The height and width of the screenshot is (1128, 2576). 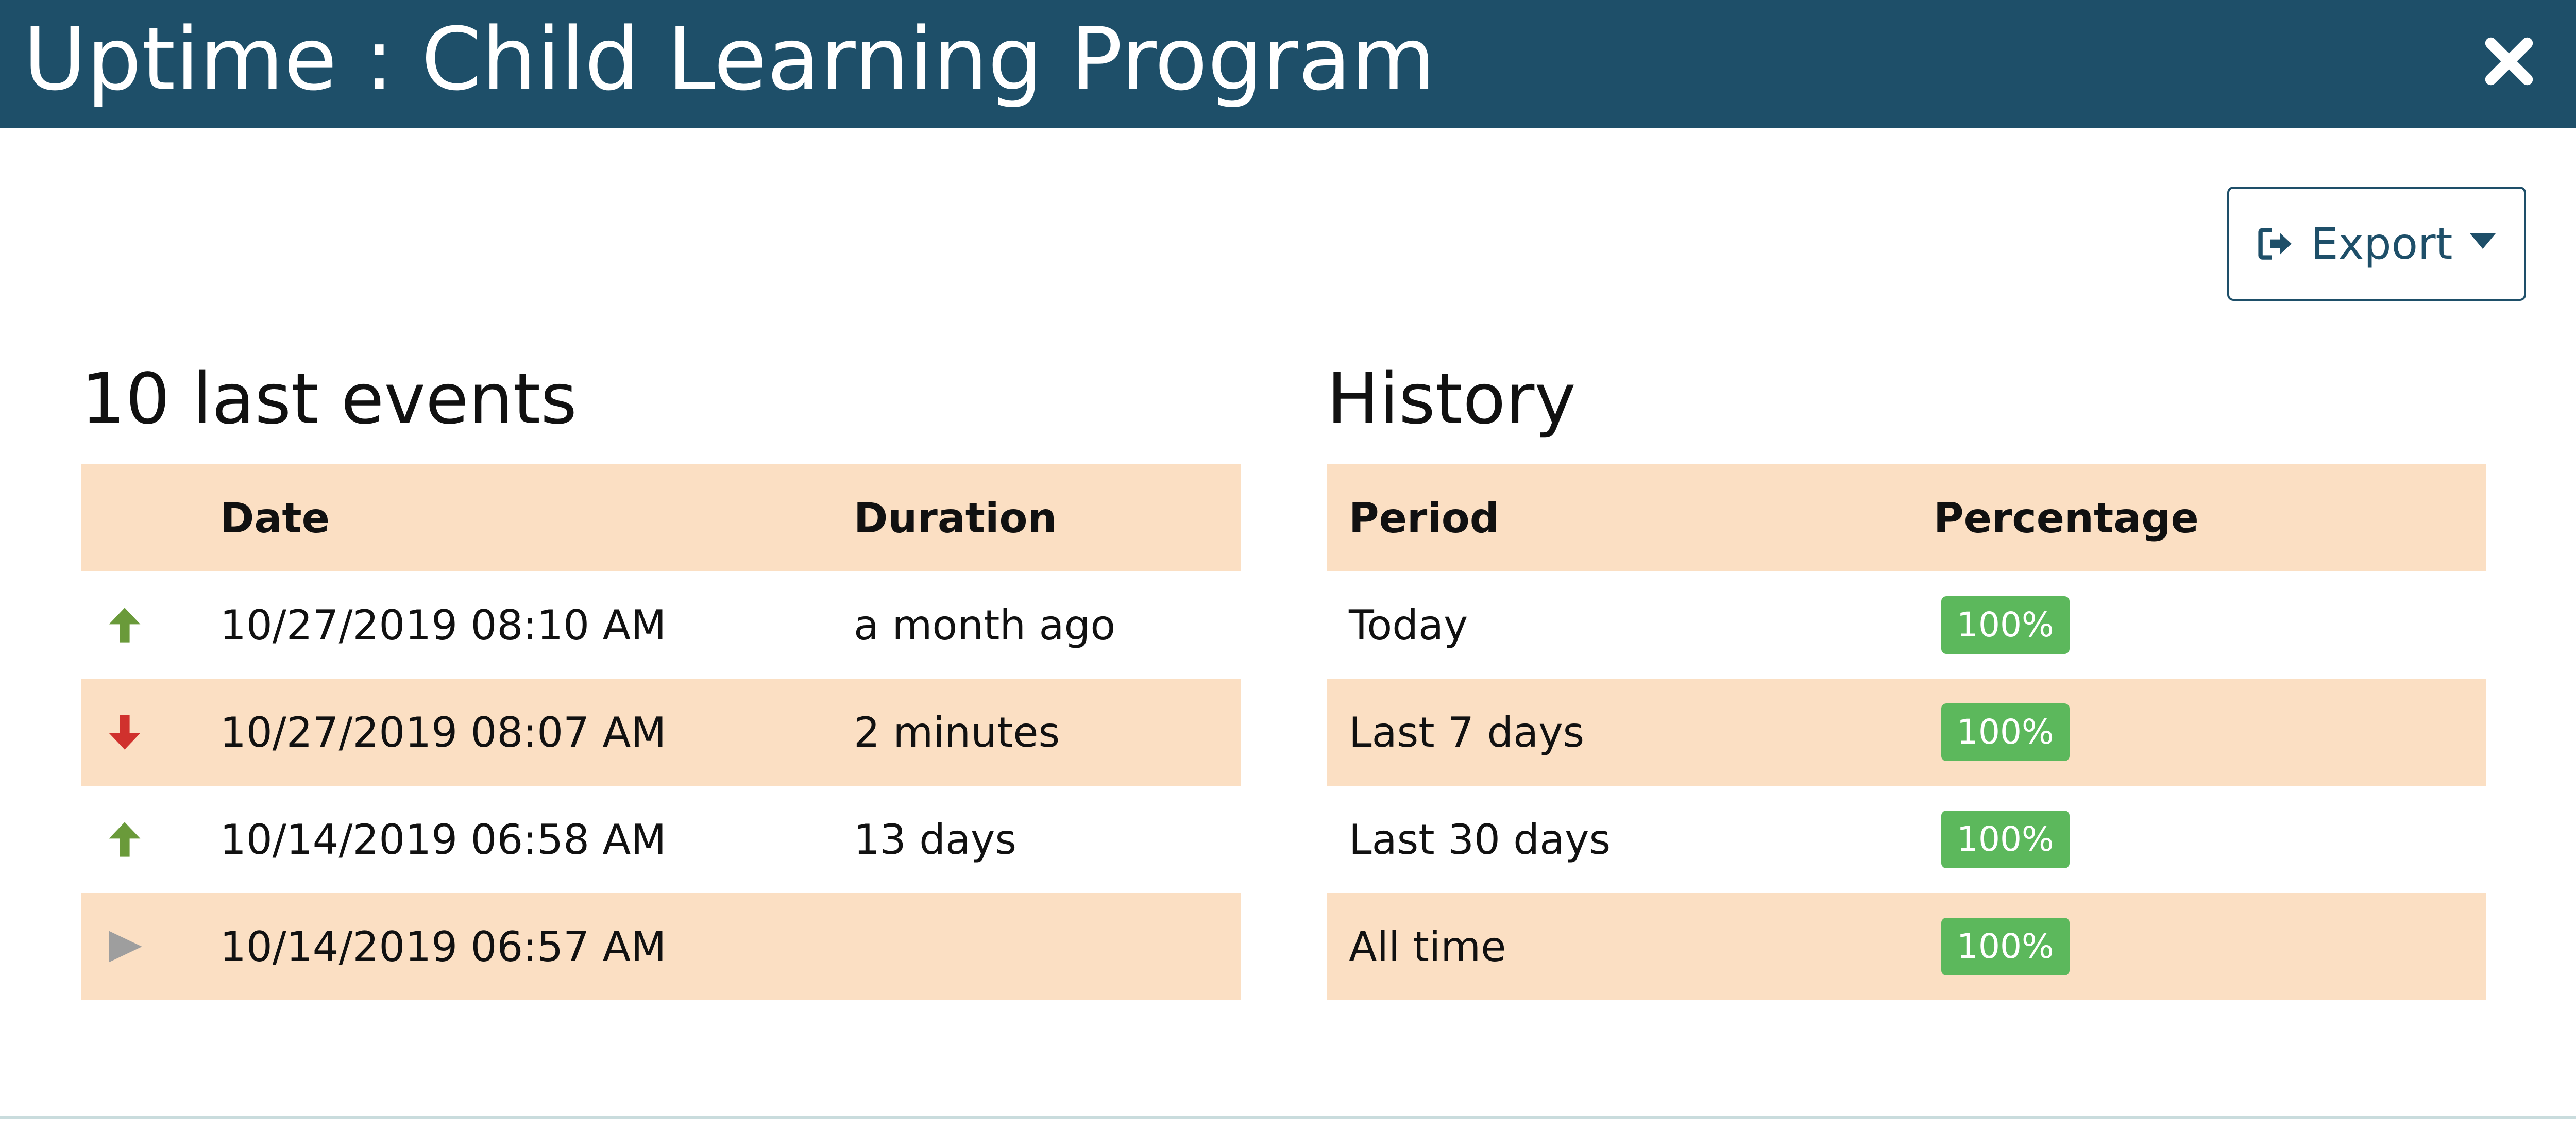 What do you see at coordinates (275, 518) in the screenshot?
I see `column-header-date: Date` at bounding box center [275, 518].